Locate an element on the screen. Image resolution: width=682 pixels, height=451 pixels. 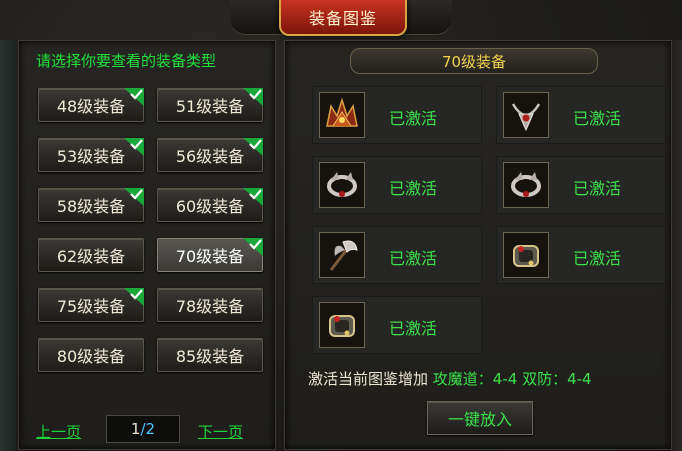
codex-bonus-text: 激活当前图鉴增加 攻魔道：4-4 双防：4-4 is located at coordinates (450, 378).